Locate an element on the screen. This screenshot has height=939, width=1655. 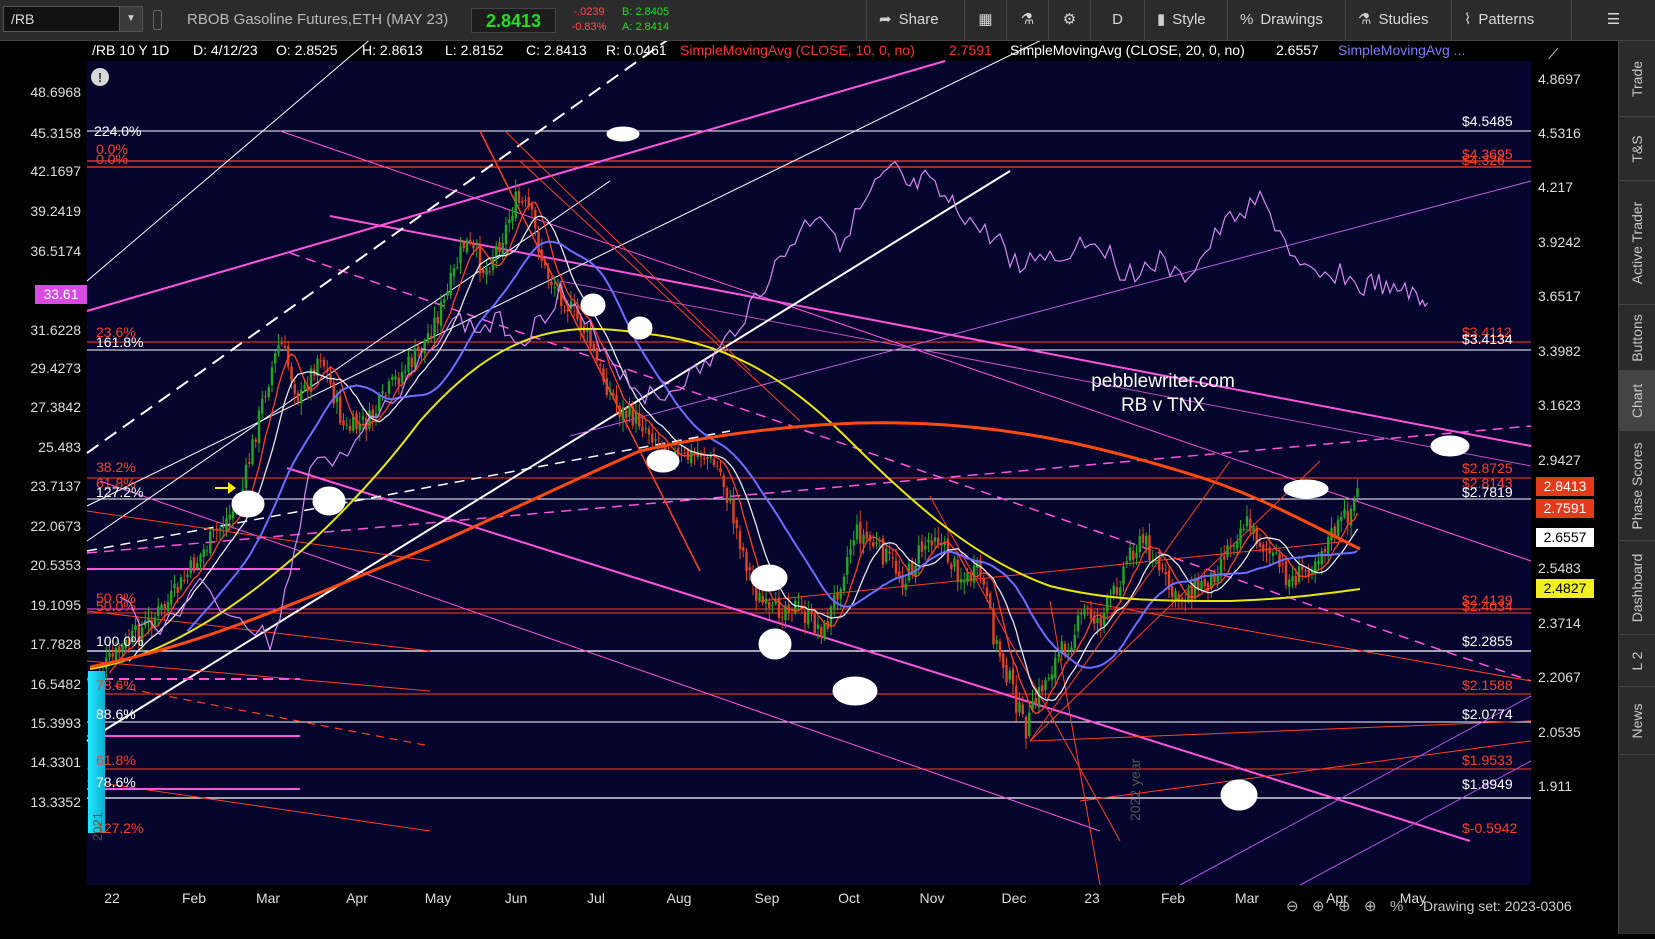
percent-icon: % is located at coordinates (1247, 19).